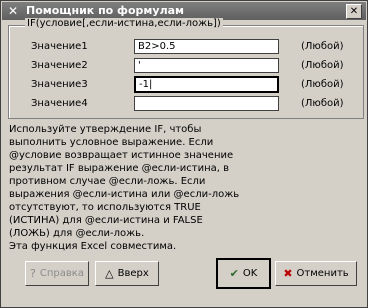 The width and height of the screenshot is (368, 308). I want to click on label-value1: Значение1, so click(59, 46).